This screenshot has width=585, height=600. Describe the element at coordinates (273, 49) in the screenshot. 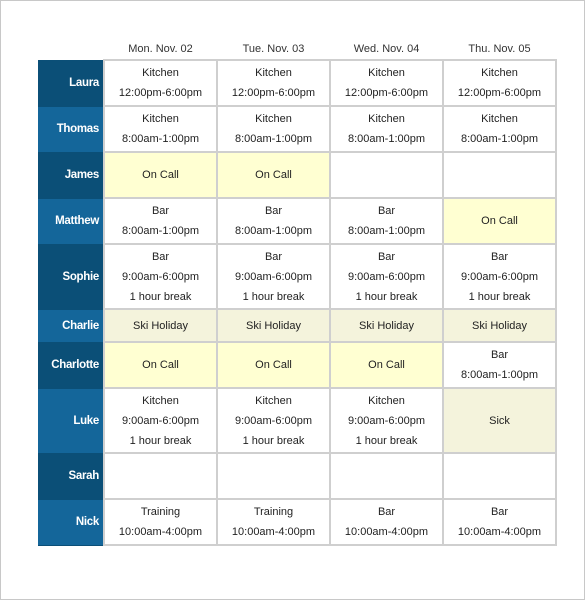

I see `day-header: Tue. Nov. 03` at that location.